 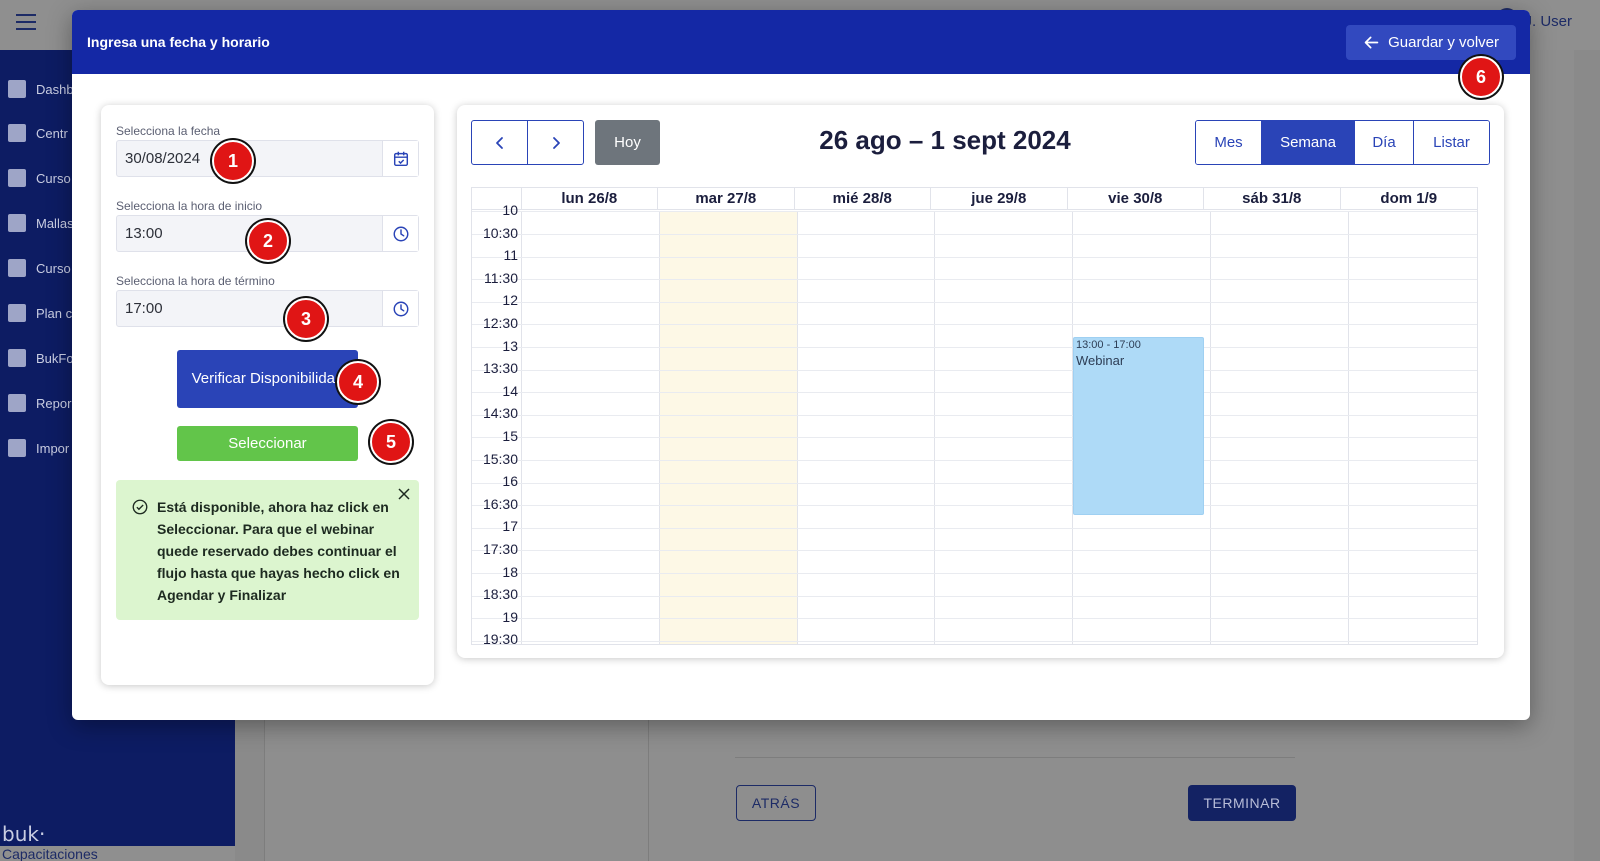 I want to click on end-time-value: 17:00, so click(x=249, y=308).